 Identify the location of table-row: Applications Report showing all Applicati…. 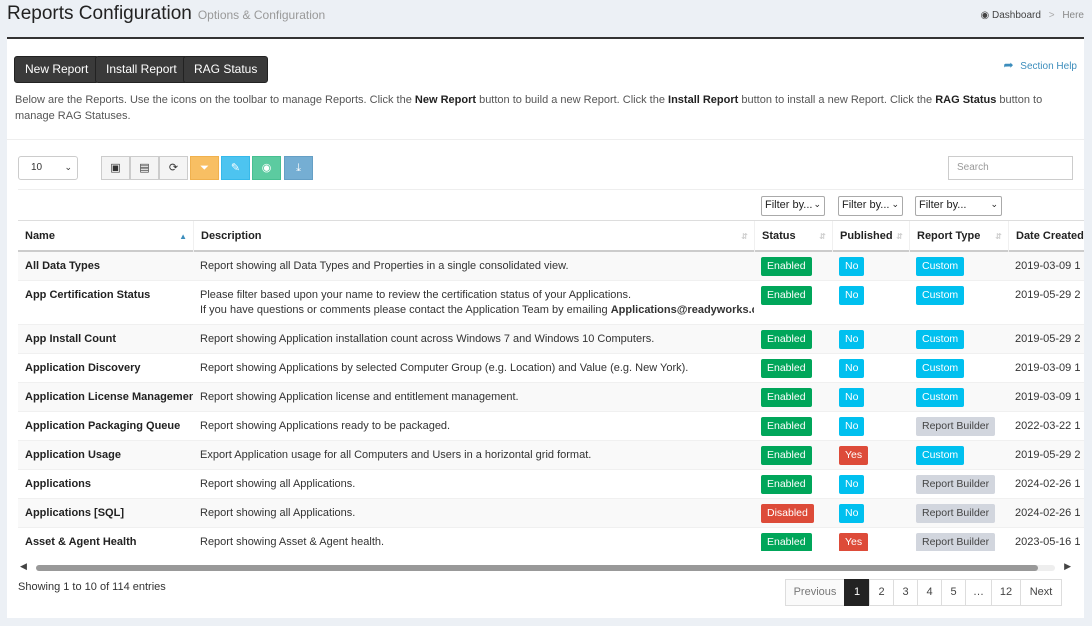
(551, 484).